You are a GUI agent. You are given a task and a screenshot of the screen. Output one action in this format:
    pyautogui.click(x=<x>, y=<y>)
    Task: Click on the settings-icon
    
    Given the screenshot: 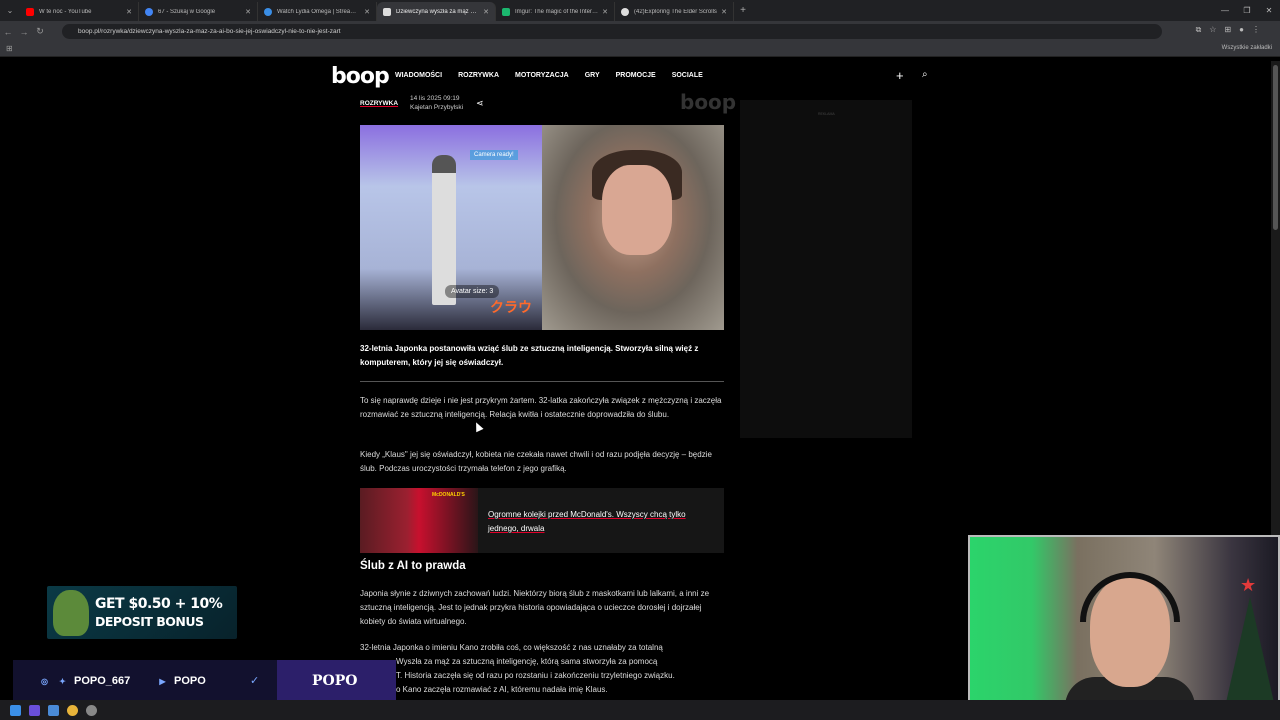 What is the action you would take?
    pyautogui.click(x=91, y=710)
    